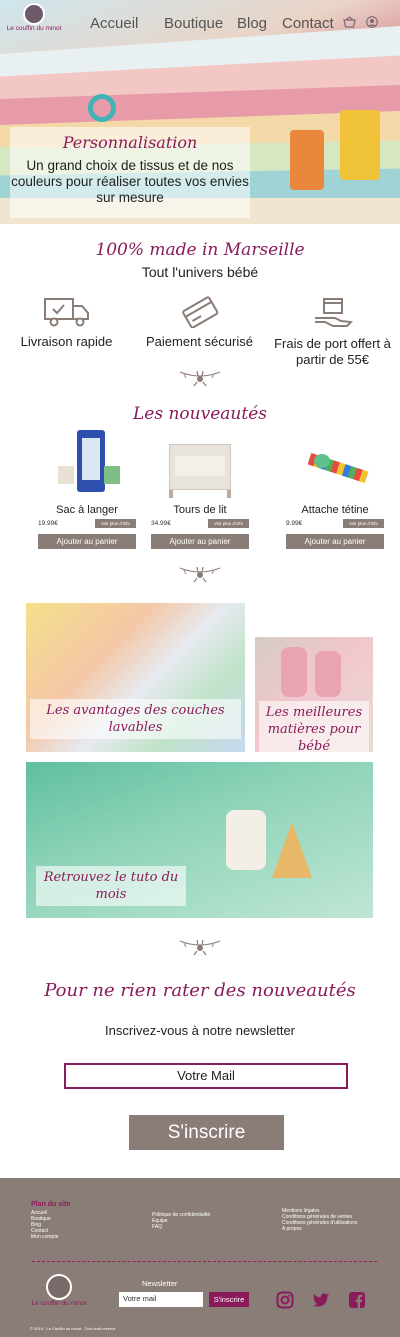 The width and height of the screenshot is (400, 1337). What do you see at coordinates (200, 250) in the screenshot?
I see `made-in-marseille: 100% made in Marseille` at bounding box center [200, 250].